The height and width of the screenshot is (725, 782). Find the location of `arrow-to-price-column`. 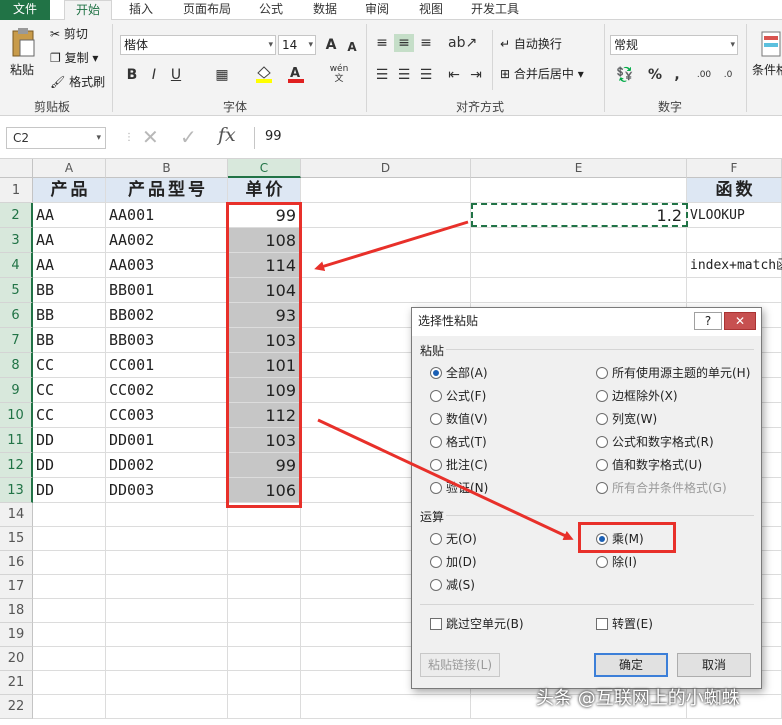

arrow-to-price-column is located at coordinates (391, 246).